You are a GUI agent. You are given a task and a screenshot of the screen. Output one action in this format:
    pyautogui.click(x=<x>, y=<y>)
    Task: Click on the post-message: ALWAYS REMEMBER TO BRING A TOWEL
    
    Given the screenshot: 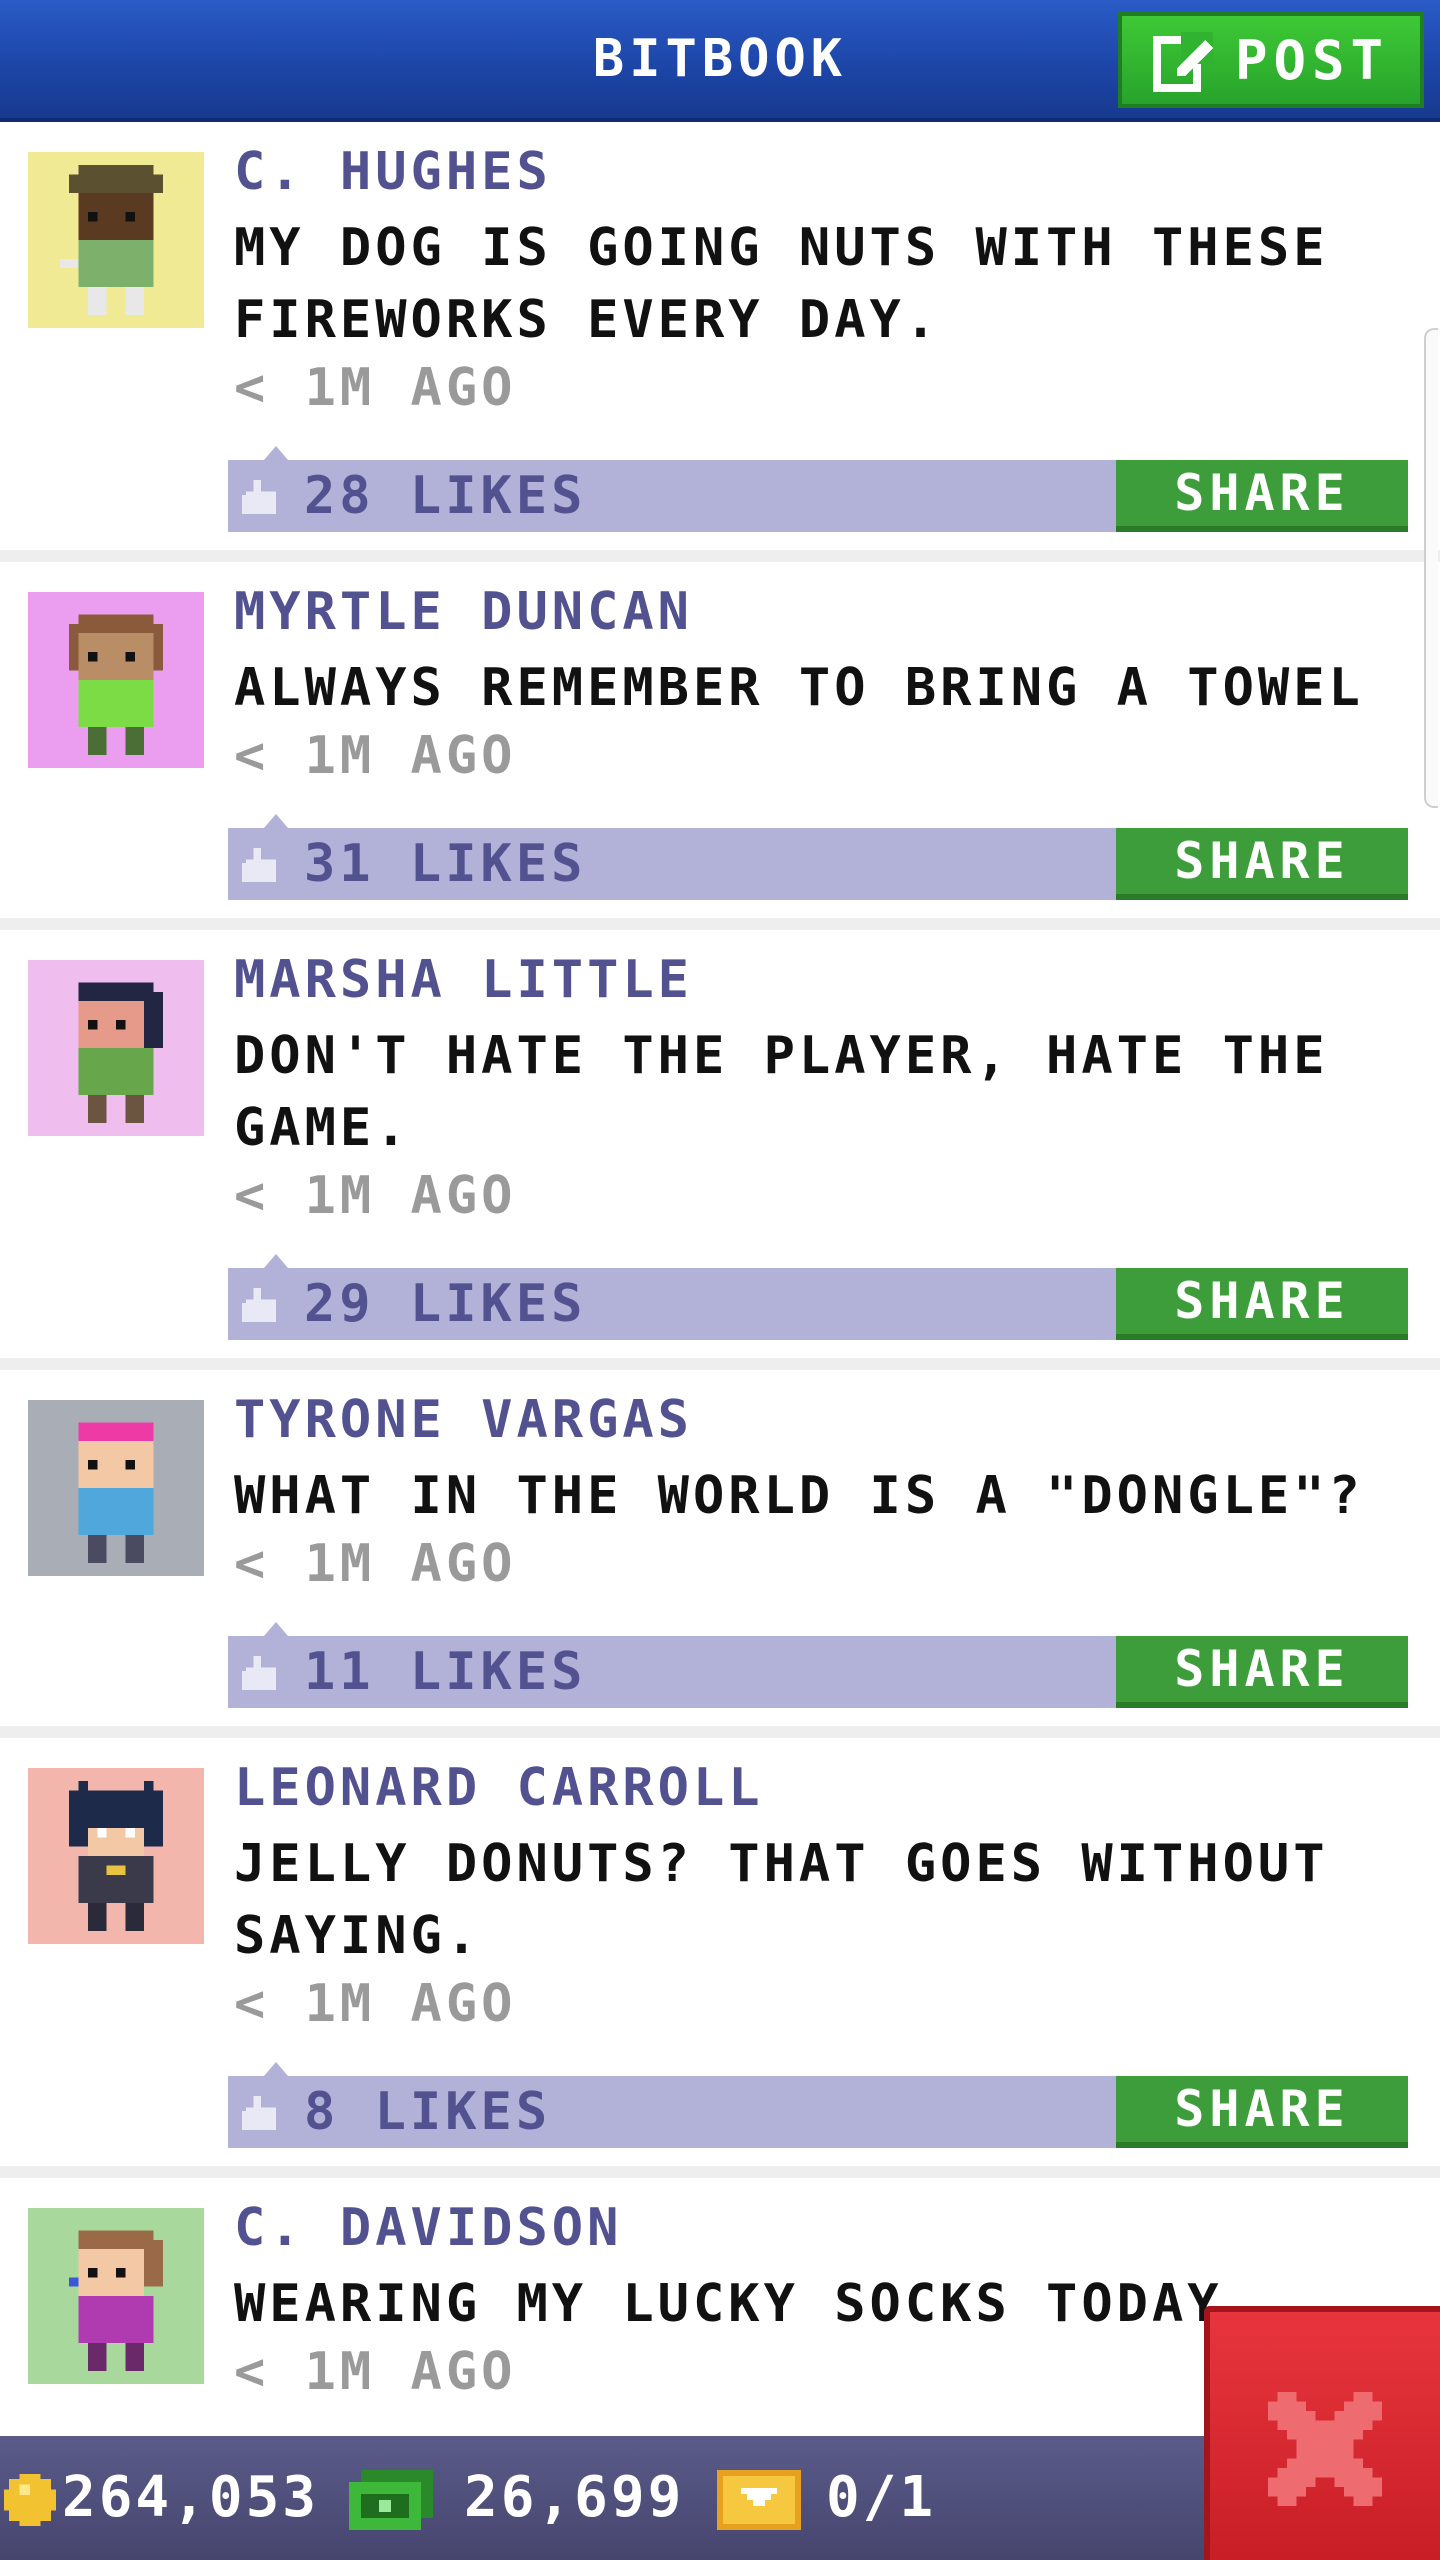 What is the action you would take?
    pyautogui.click(x=799, y=688)
    